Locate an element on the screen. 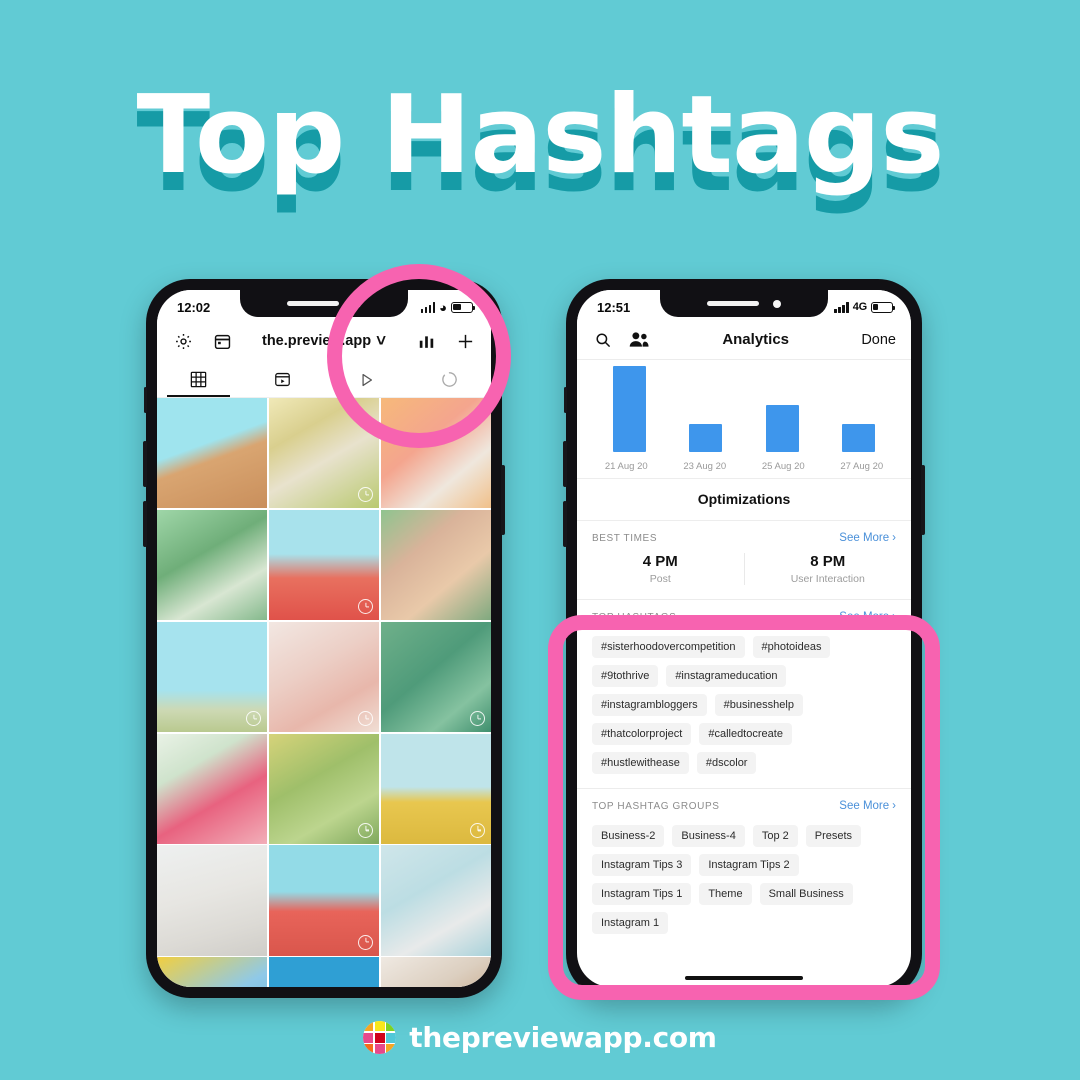 The image size is (1080, 1080). best-time-post-value: 4 PM is located at coordinates (660, 561).